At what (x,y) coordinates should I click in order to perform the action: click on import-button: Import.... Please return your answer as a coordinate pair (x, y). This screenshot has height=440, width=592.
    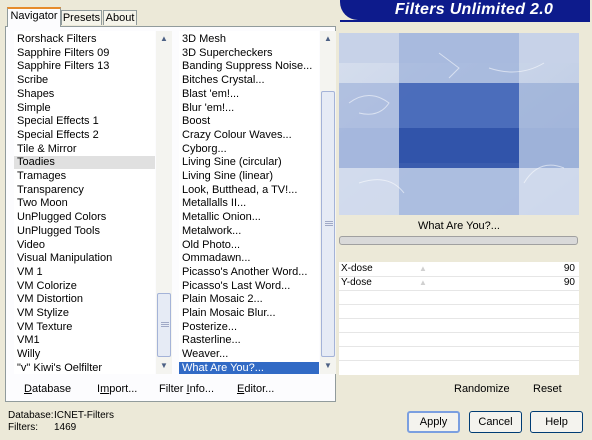
    Looking at the image, I should click on (117, 389).